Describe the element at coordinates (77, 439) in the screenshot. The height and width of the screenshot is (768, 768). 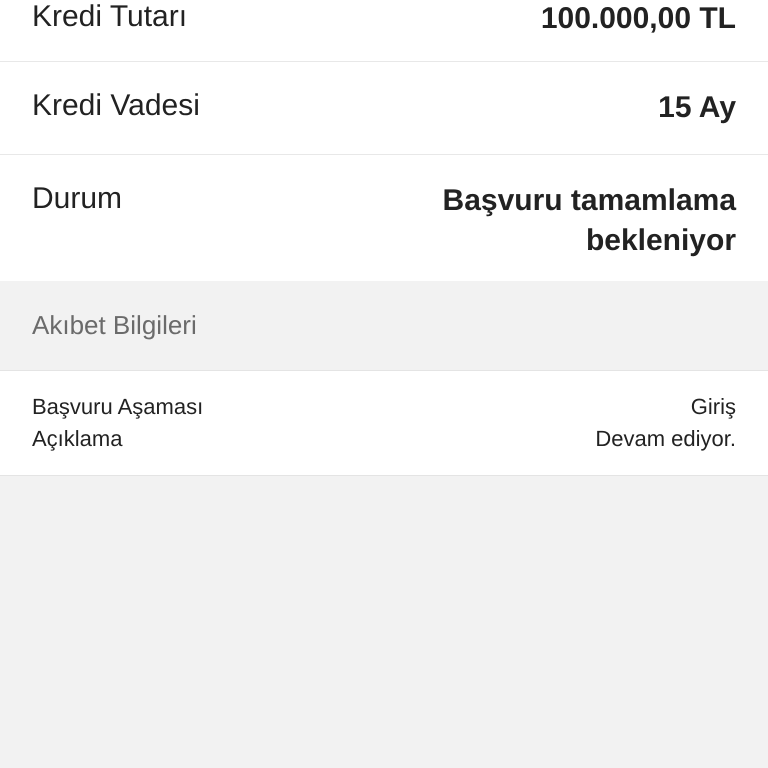
I see `detail-label: Açıklama` at that location.